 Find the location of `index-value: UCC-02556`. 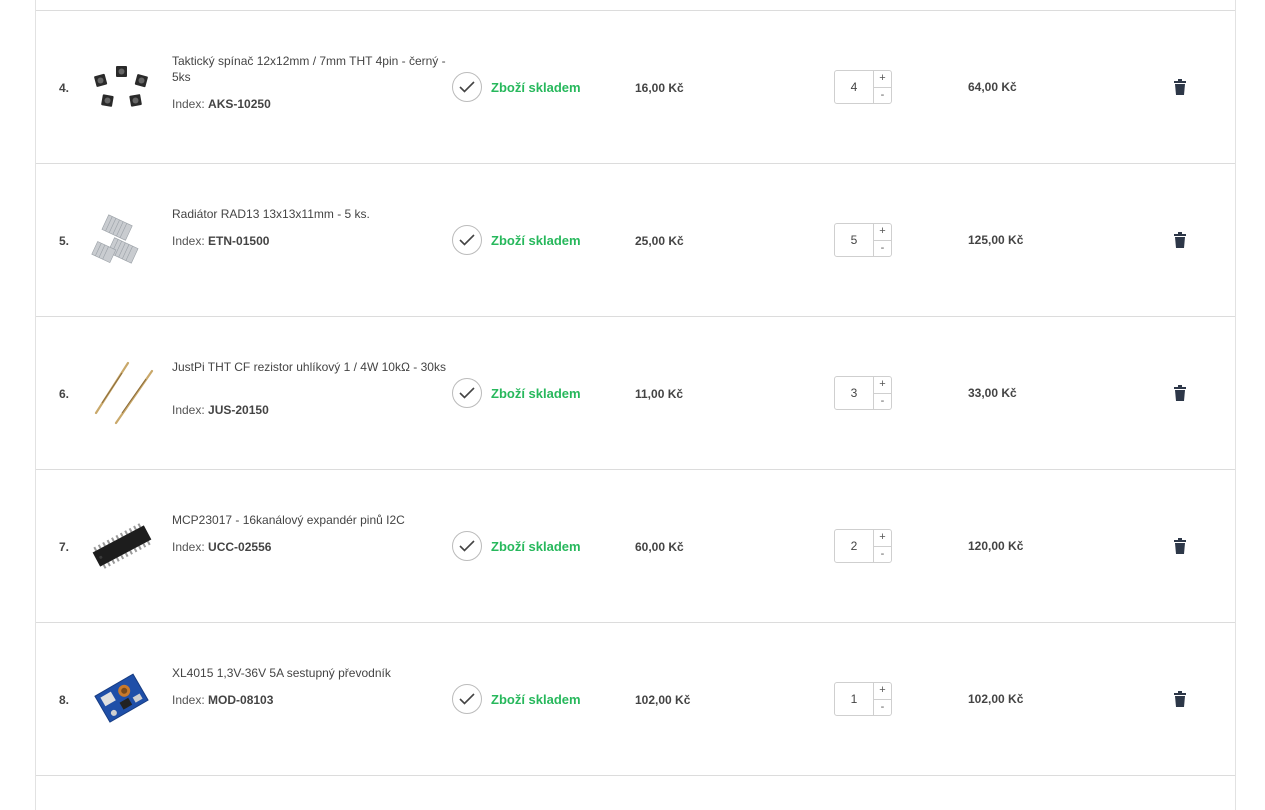

index-value: UCC-02556 is located at coordinates (240, 547).